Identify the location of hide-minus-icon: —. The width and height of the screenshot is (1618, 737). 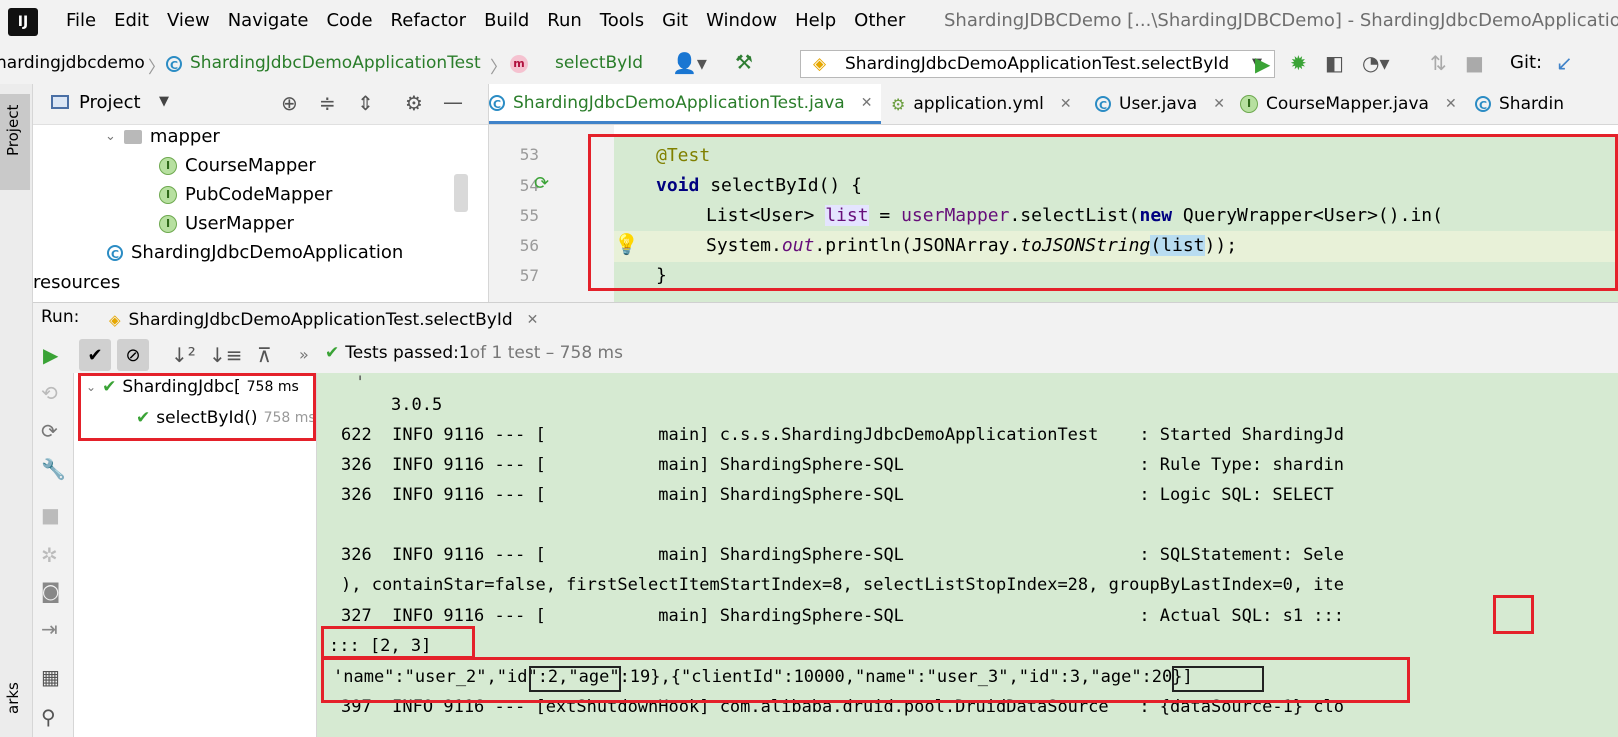
(453, 102).